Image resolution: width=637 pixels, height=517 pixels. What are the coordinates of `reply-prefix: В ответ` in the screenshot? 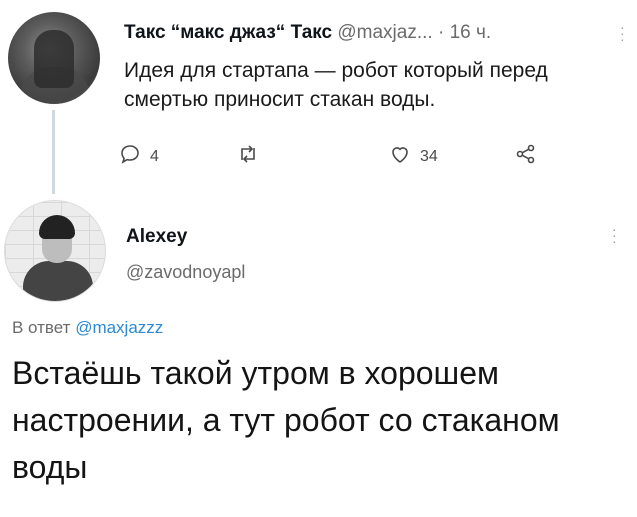 It's located at (41, 327).